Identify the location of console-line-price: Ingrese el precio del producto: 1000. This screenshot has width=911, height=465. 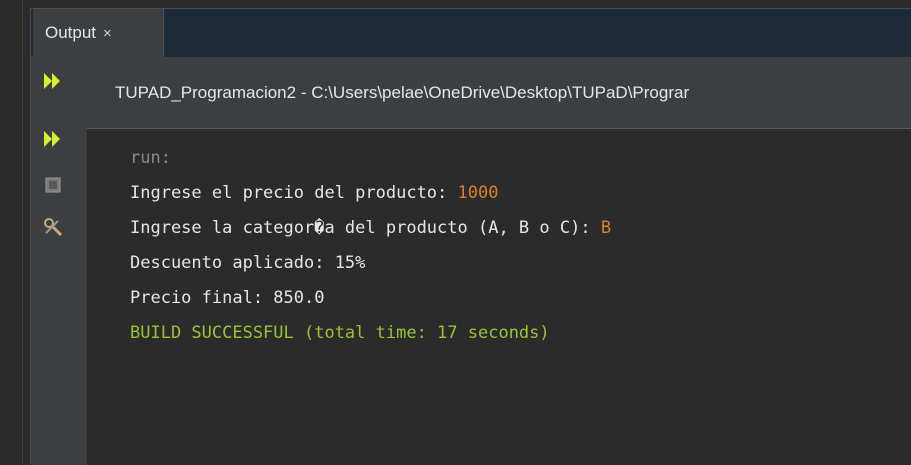
(520, 193).